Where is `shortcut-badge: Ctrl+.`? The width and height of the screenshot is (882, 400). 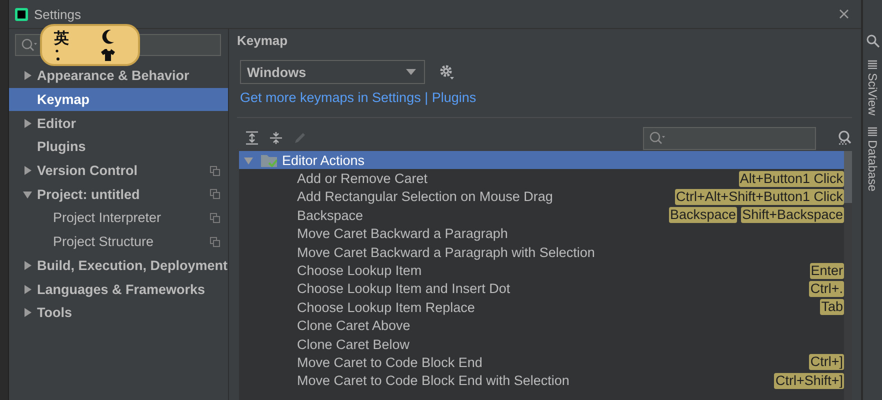
shortcut-badge: Ctrl+. is located at coordinates (826, 288).